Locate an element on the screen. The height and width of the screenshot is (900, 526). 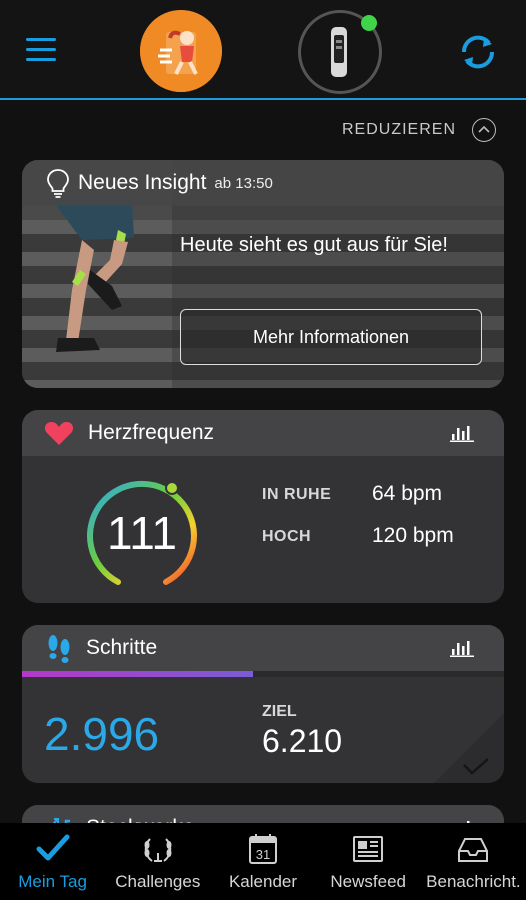
nav-challenges: Challenges is located at coordinates (157, 861).